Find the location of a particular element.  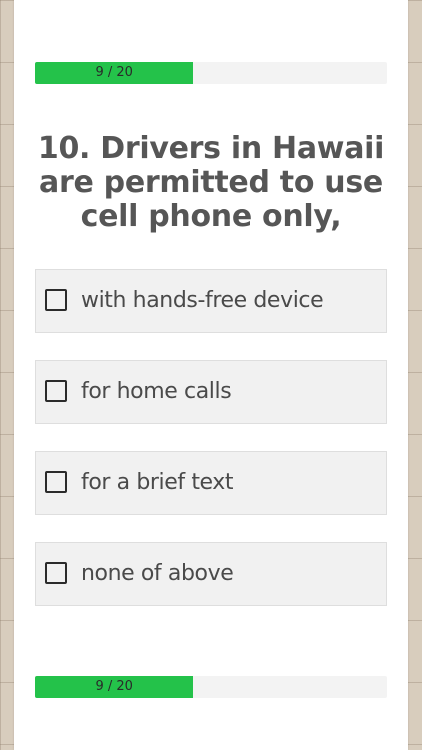

answer-label: for home calls is located at coordinates (156, 391).